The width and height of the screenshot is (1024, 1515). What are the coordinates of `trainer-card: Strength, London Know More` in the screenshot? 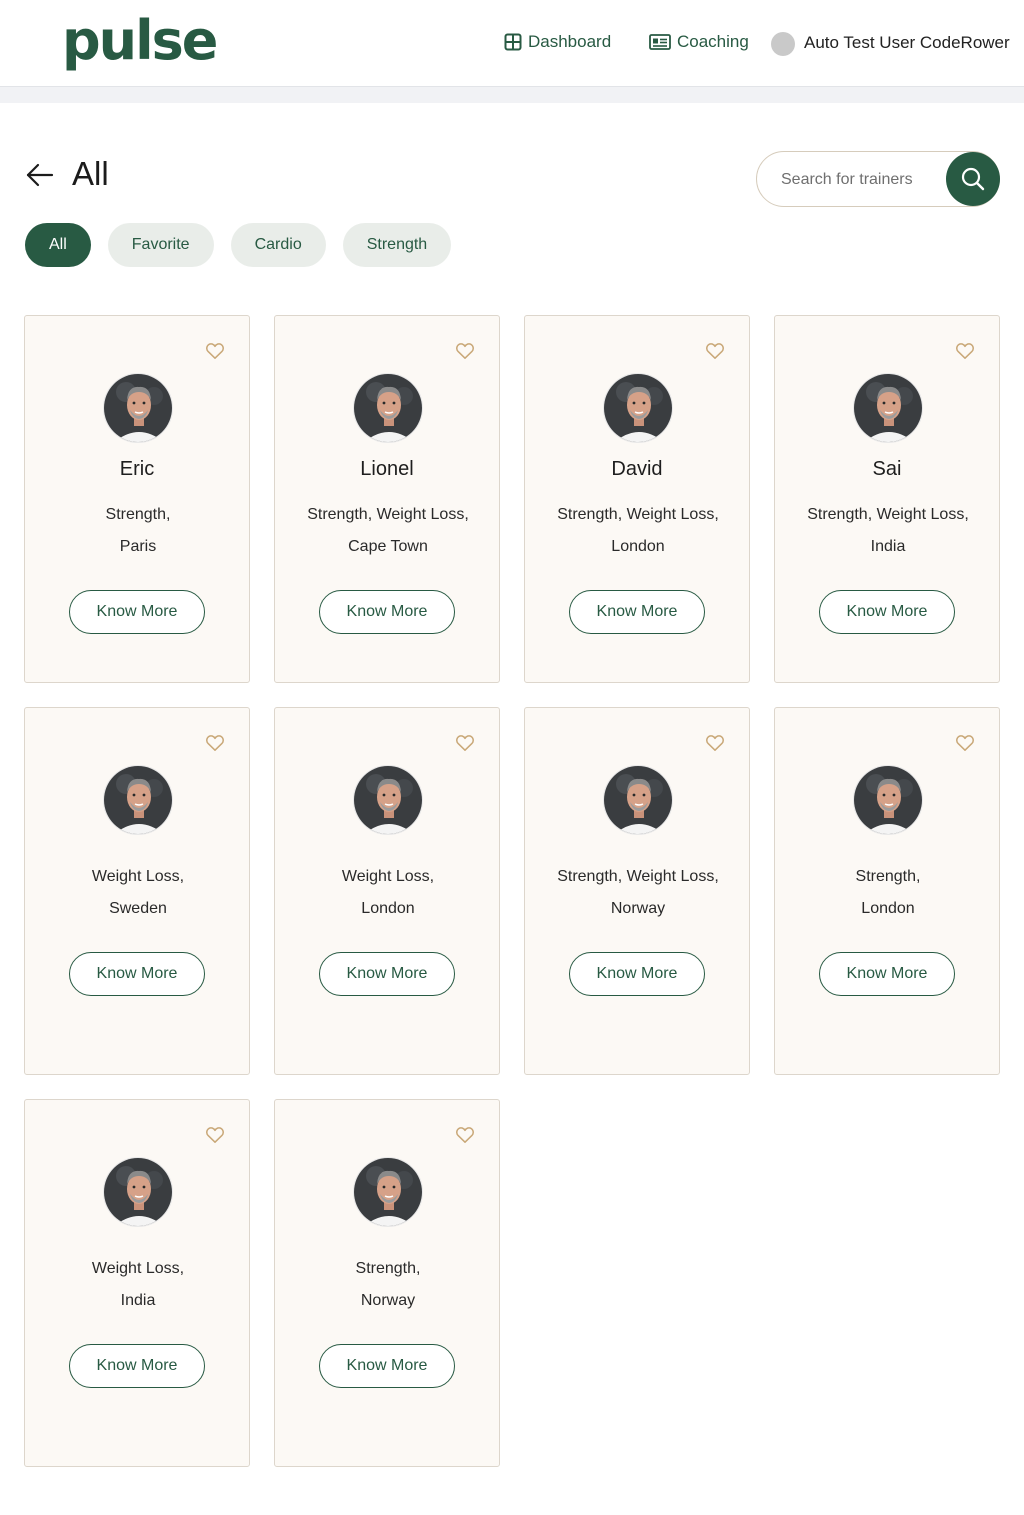 It's located at (887, 891).